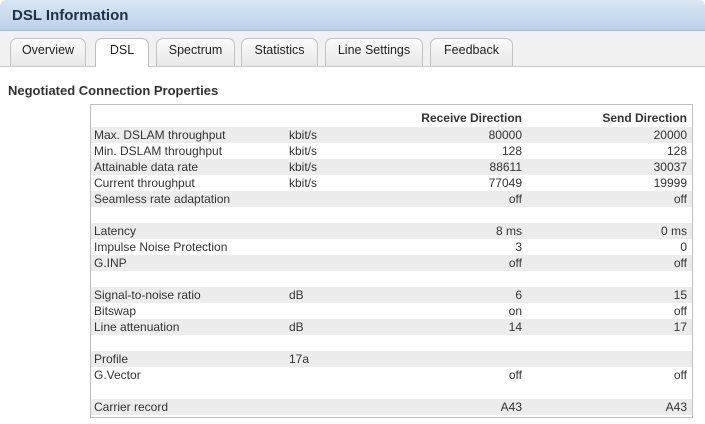 The image size is (705, 424). What do you see at coordinates (161, 247) in the screenshot?
I see `row-label: Impulse Noise Protection` at bounding box center [161, 247].